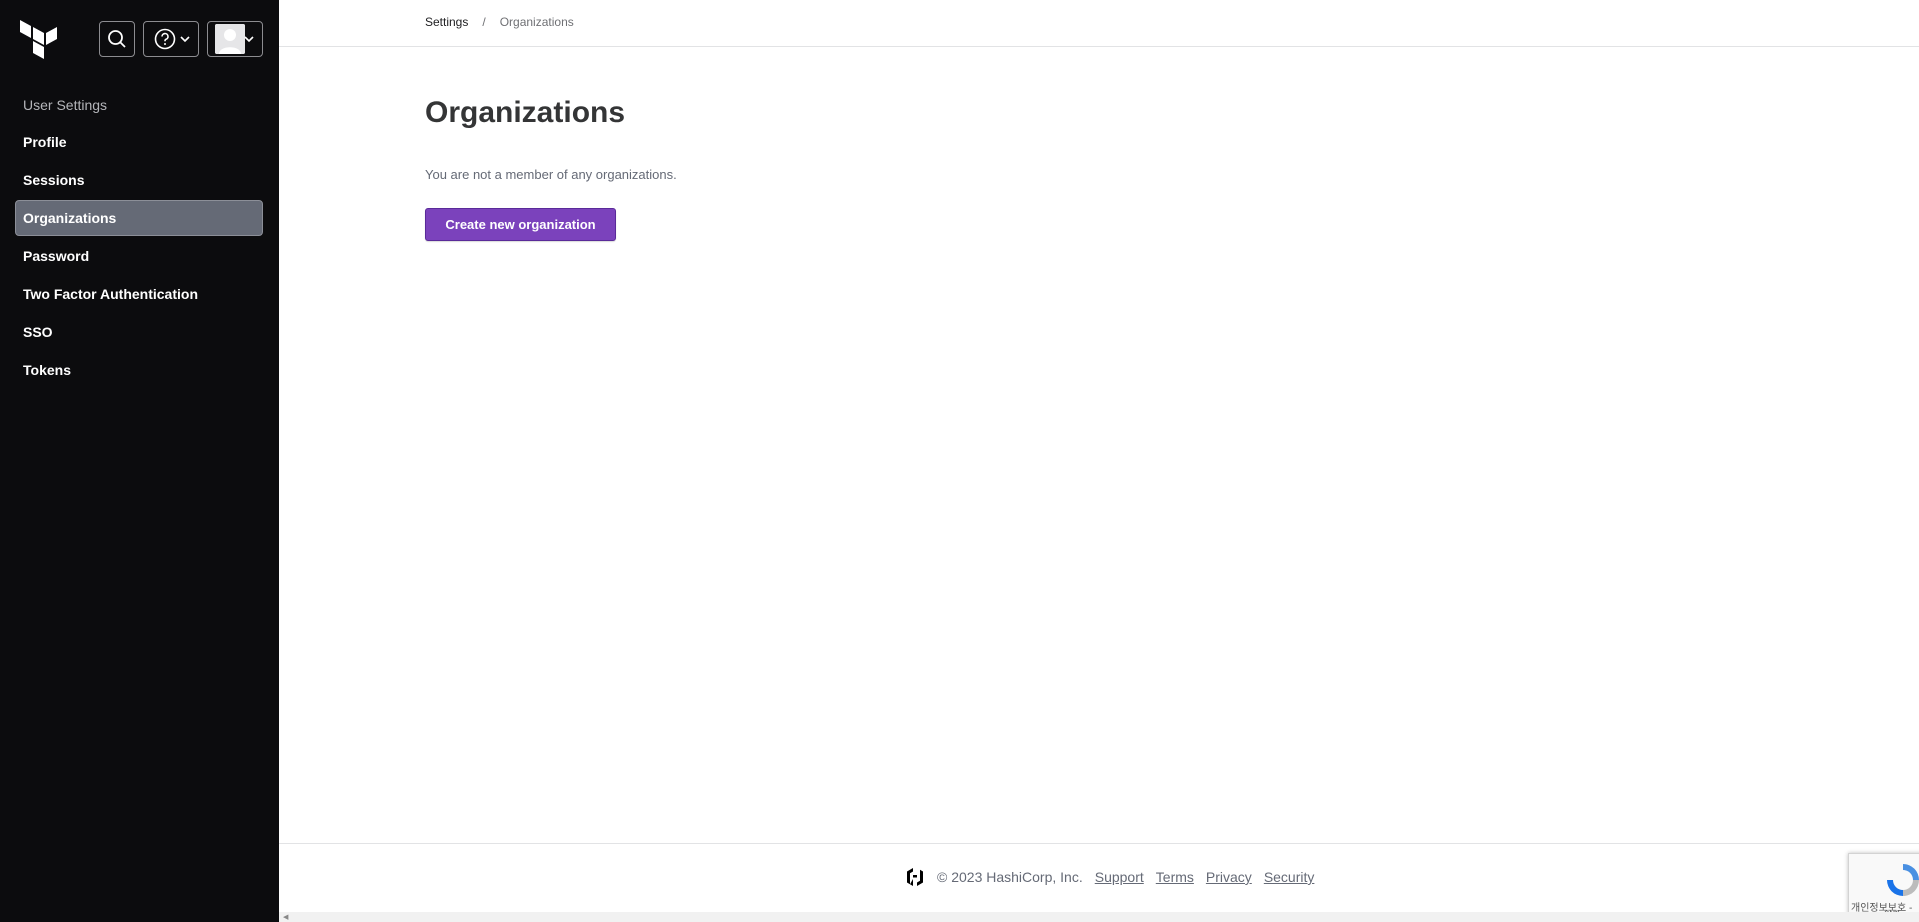  Describe the element at coordinates (1119, 877) in the screenshot. I see `footer-link-support: Support` at that location.